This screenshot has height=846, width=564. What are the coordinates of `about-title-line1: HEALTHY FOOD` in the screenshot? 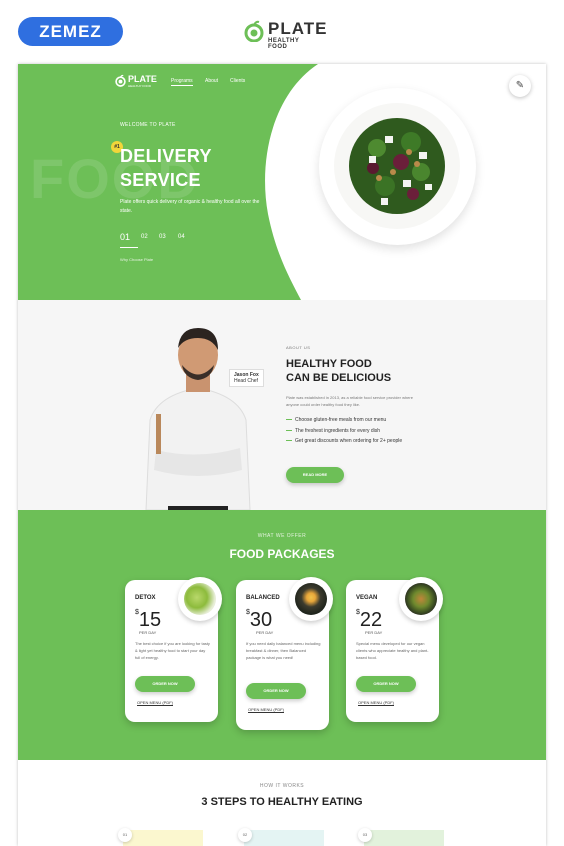 It's located at (329, 364).